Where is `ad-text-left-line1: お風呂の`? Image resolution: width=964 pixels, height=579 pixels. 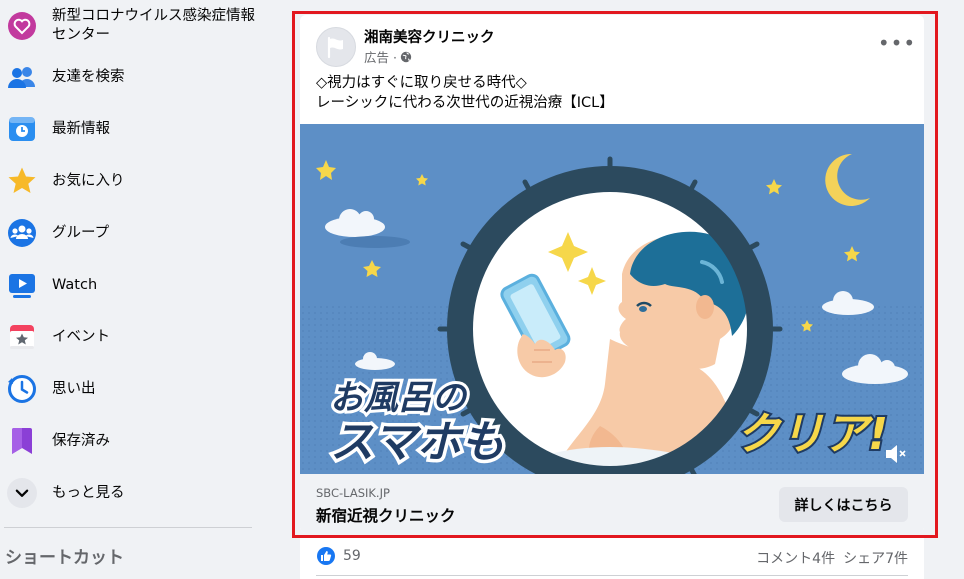 ad-text-left-line1: お風呂の is located at coordinates (399, 398).